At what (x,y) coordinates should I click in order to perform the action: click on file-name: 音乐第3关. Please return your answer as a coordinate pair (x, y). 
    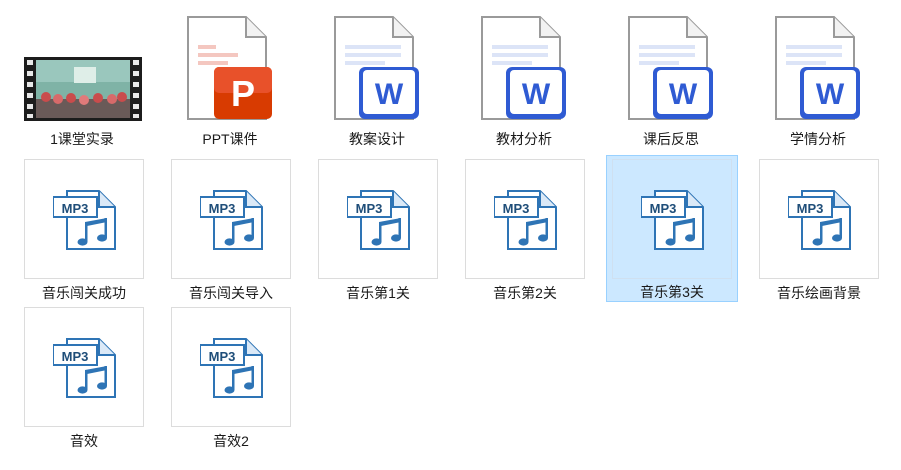
    Looking at the image, I should click on (672, 292).